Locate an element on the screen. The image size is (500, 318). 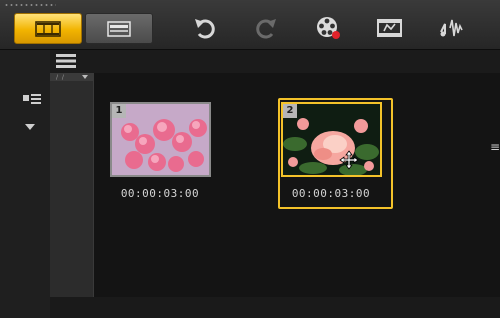
auto-music-button is located at coordinates (390, 28).